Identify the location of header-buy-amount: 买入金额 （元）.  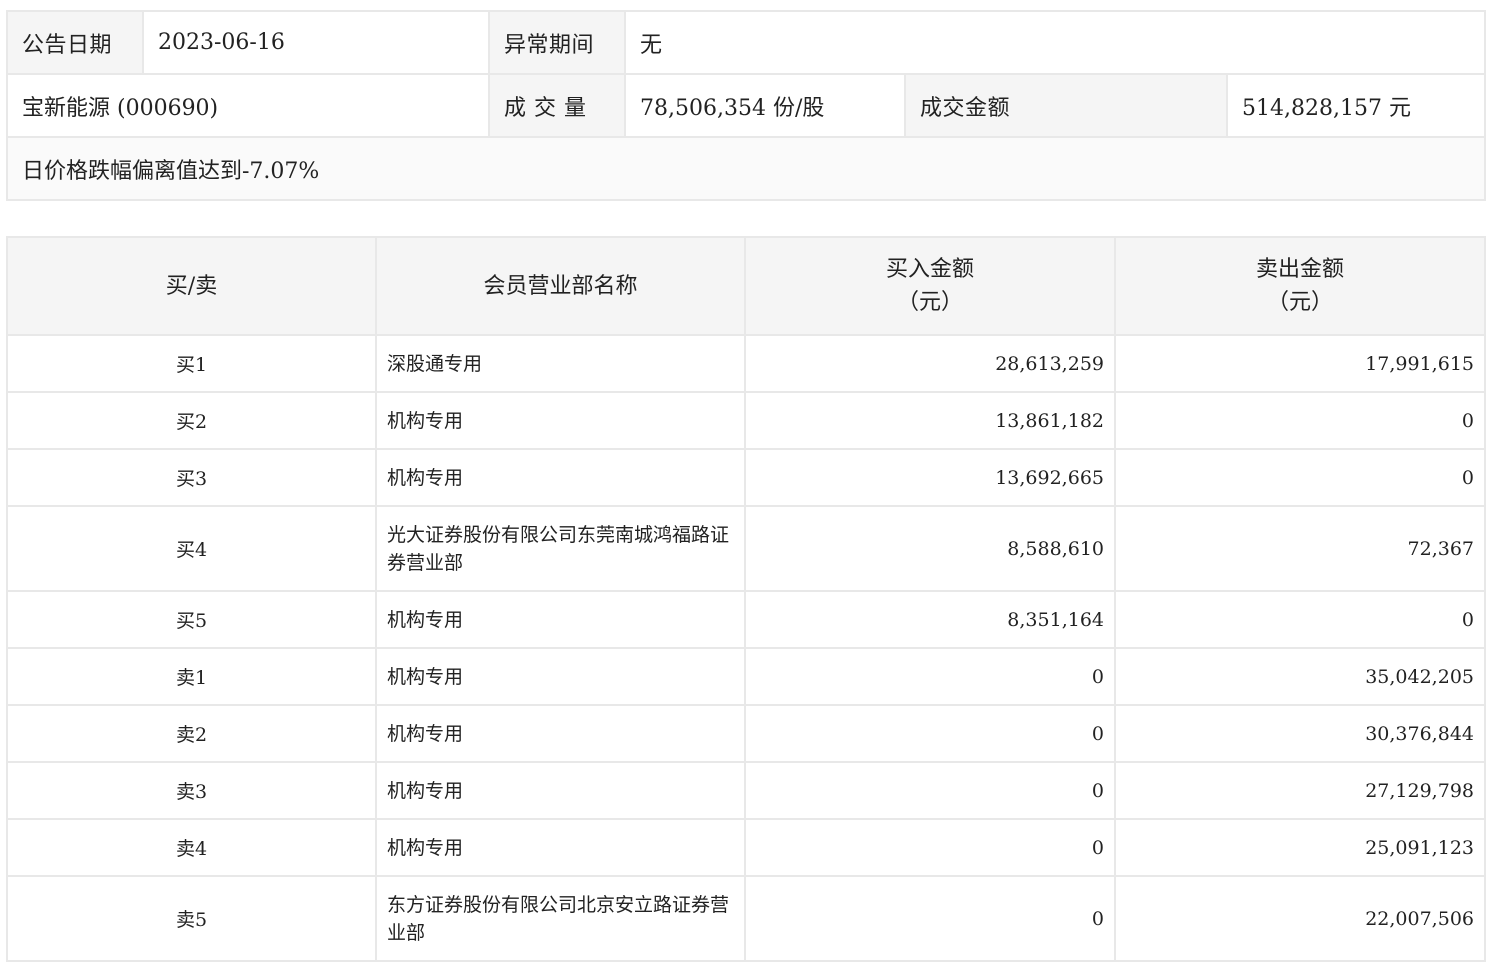
(930, 286).